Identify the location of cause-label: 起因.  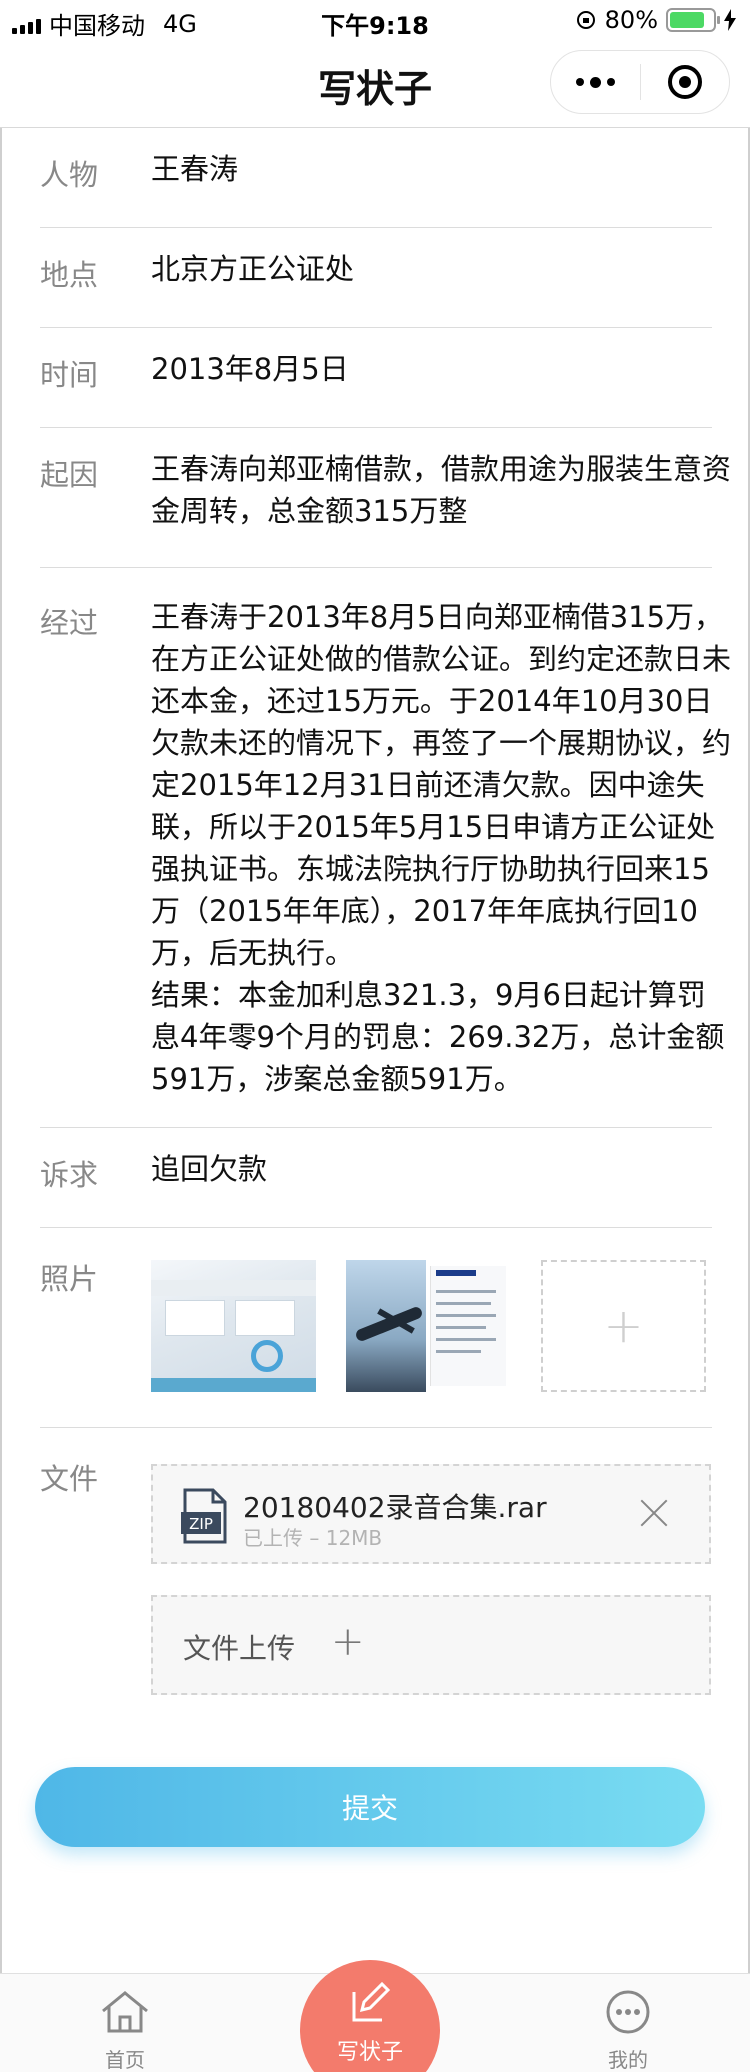
(69, 475).